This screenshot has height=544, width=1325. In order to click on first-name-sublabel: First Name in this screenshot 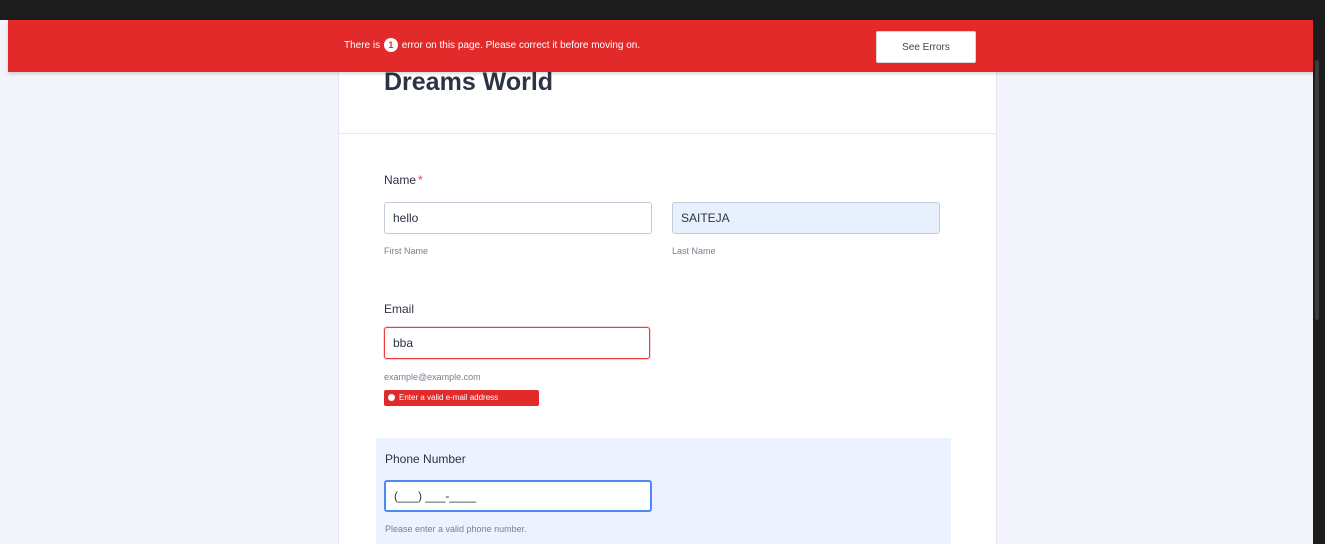, I will do `click(406, 251)`.